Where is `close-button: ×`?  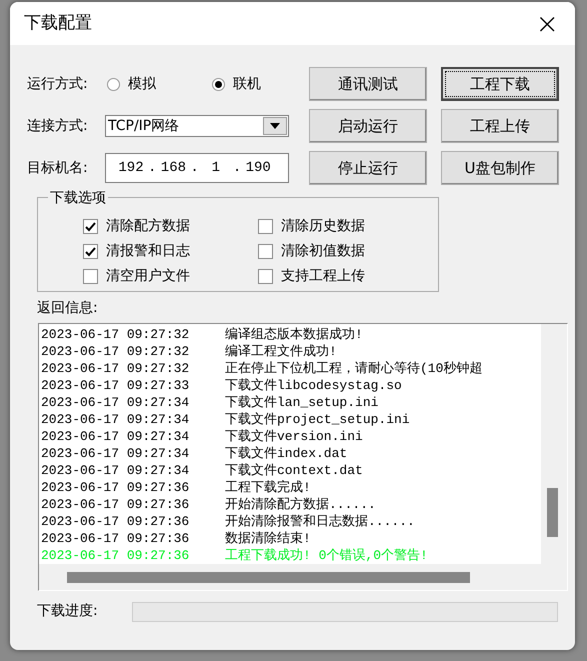 close-button: × is located at coordinates (547, 24).